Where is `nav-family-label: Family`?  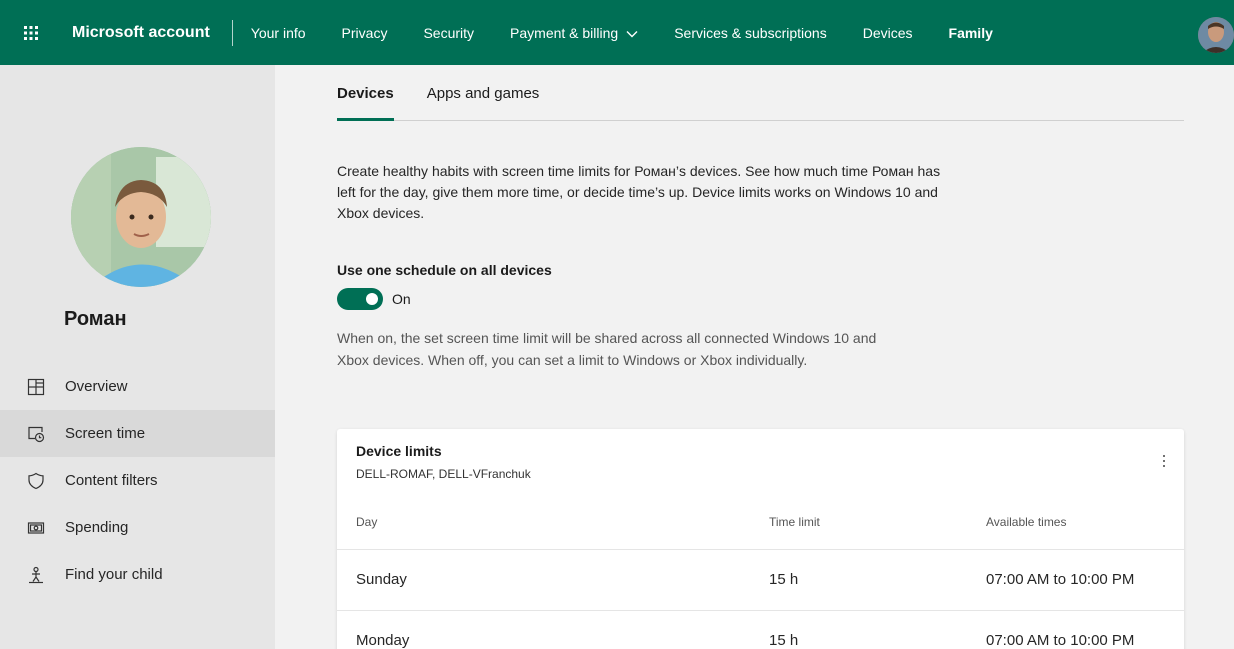
nav-family-label: Family is located at coordinates (970, 32).